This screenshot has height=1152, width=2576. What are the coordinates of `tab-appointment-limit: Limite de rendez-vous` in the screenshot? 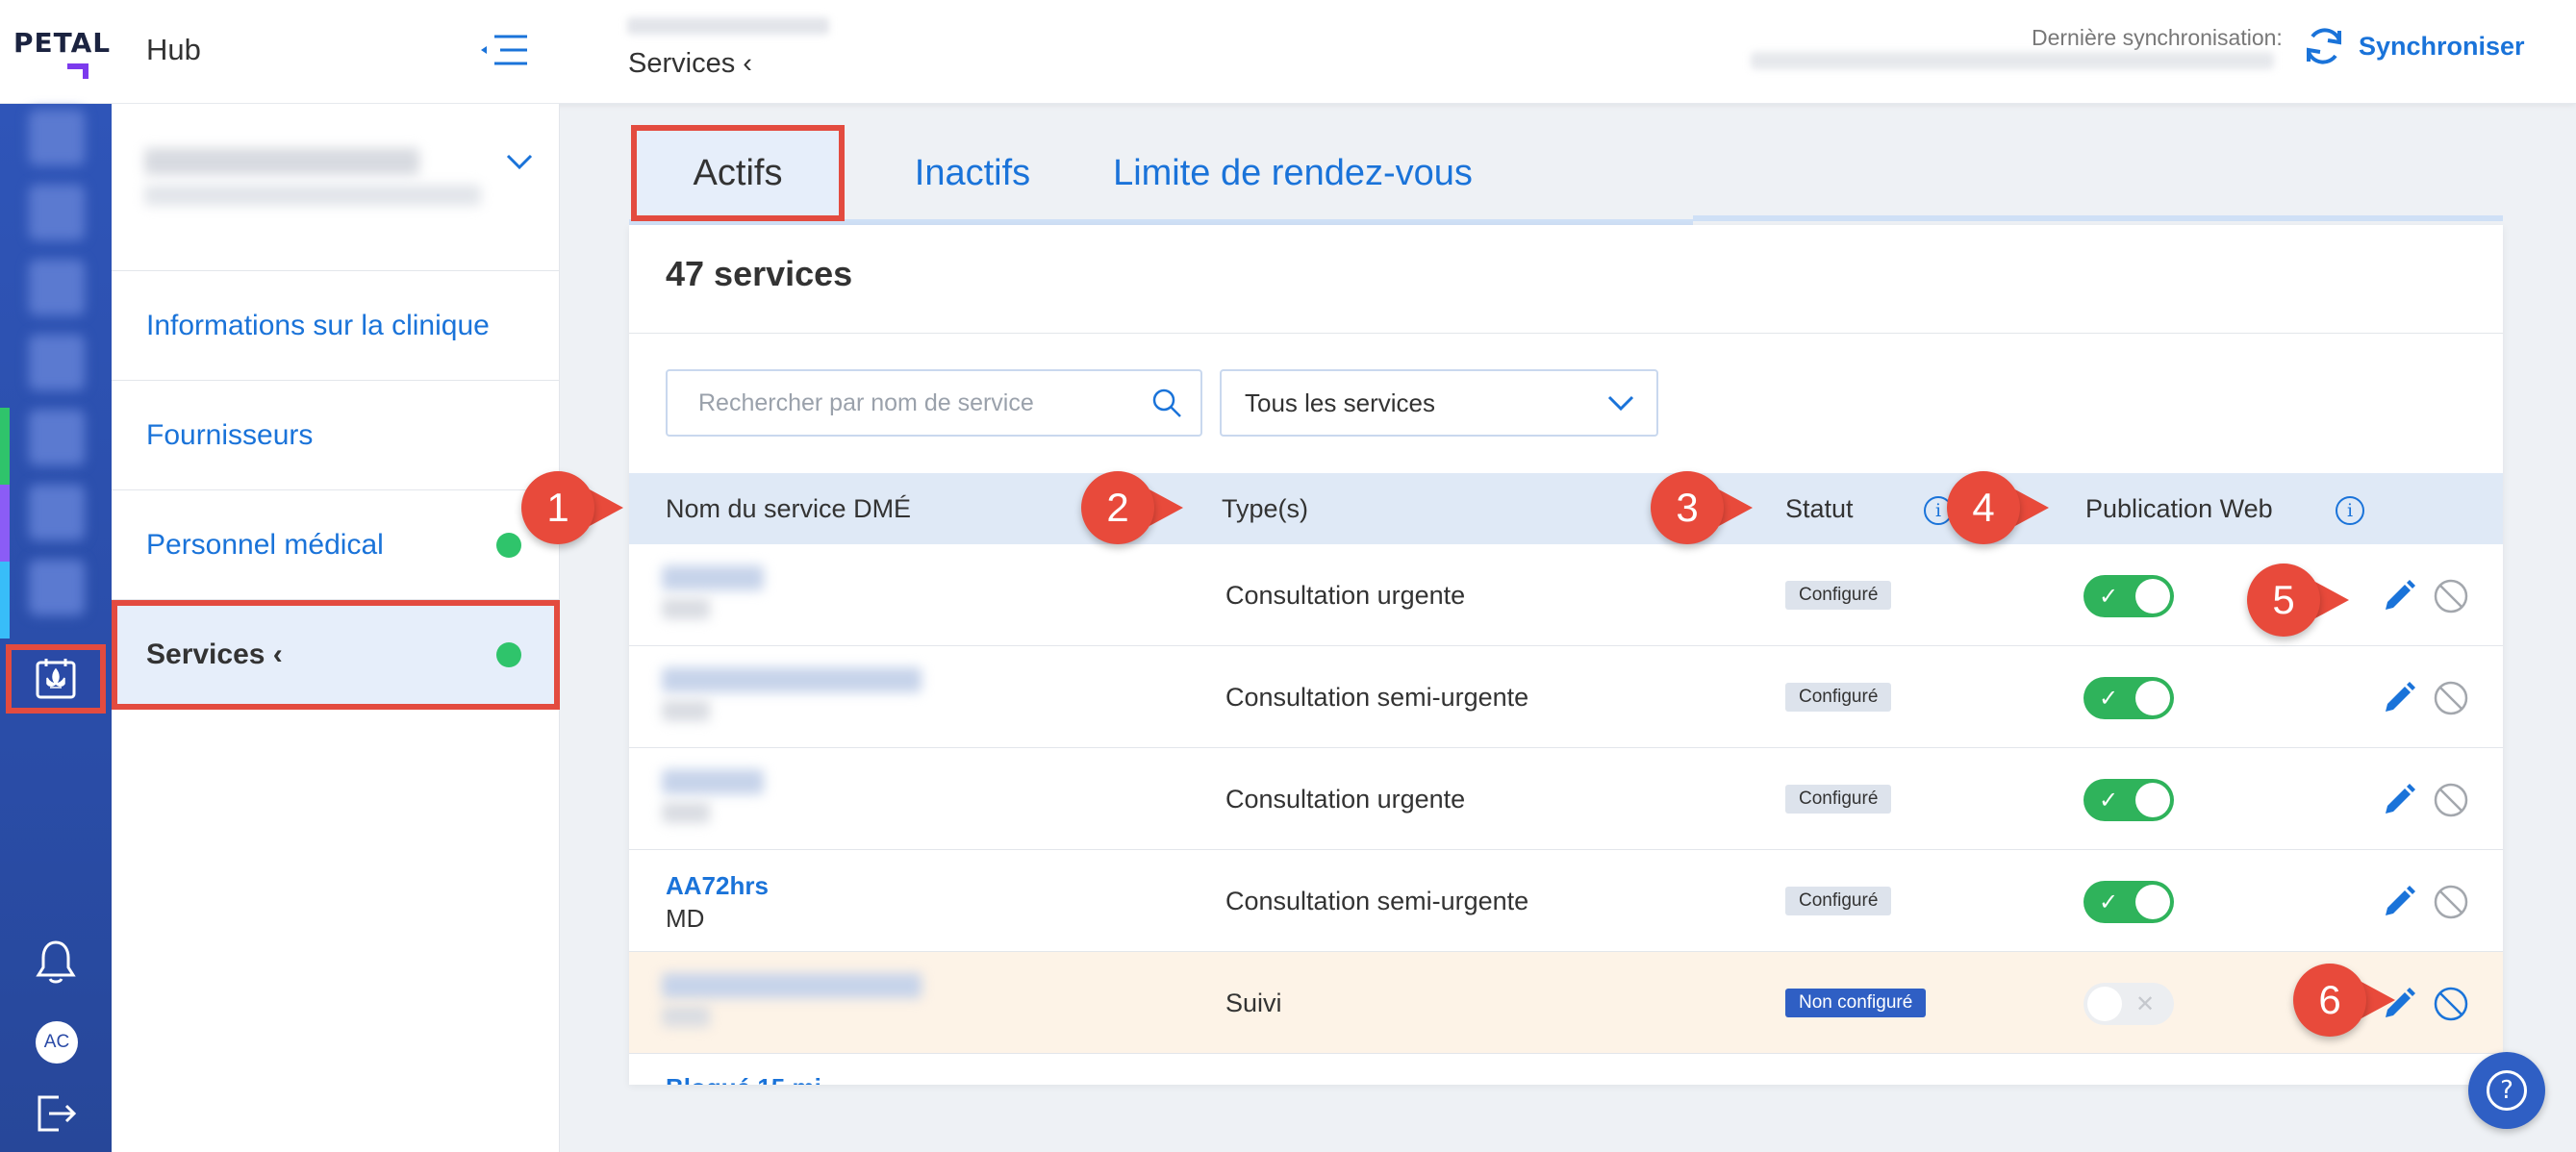 It's located at (1292, 173).